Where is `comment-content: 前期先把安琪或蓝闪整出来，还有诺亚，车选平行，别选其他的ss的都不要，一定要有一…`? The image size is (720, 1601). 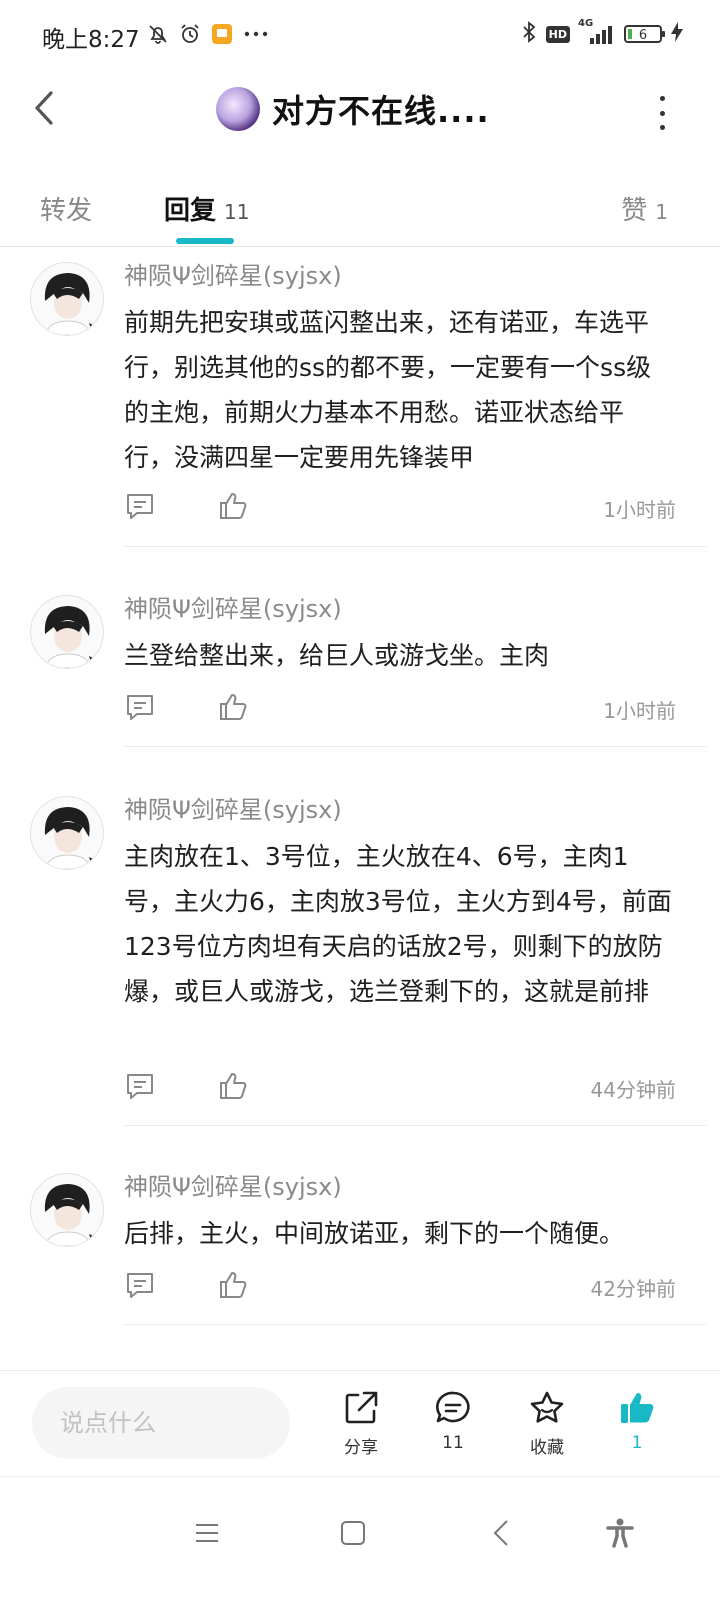
comment-content: 前期先把安琪或蓝闪整出来，还有诺亚，车选平行，别选其他的ss的都不要，一定要有一… is located at coordinates (388, 390).